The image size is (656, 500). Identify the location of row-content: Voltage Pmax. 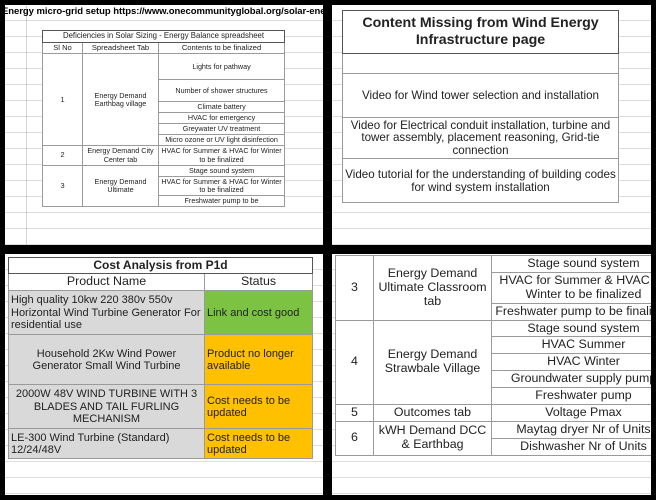
(571, 413).